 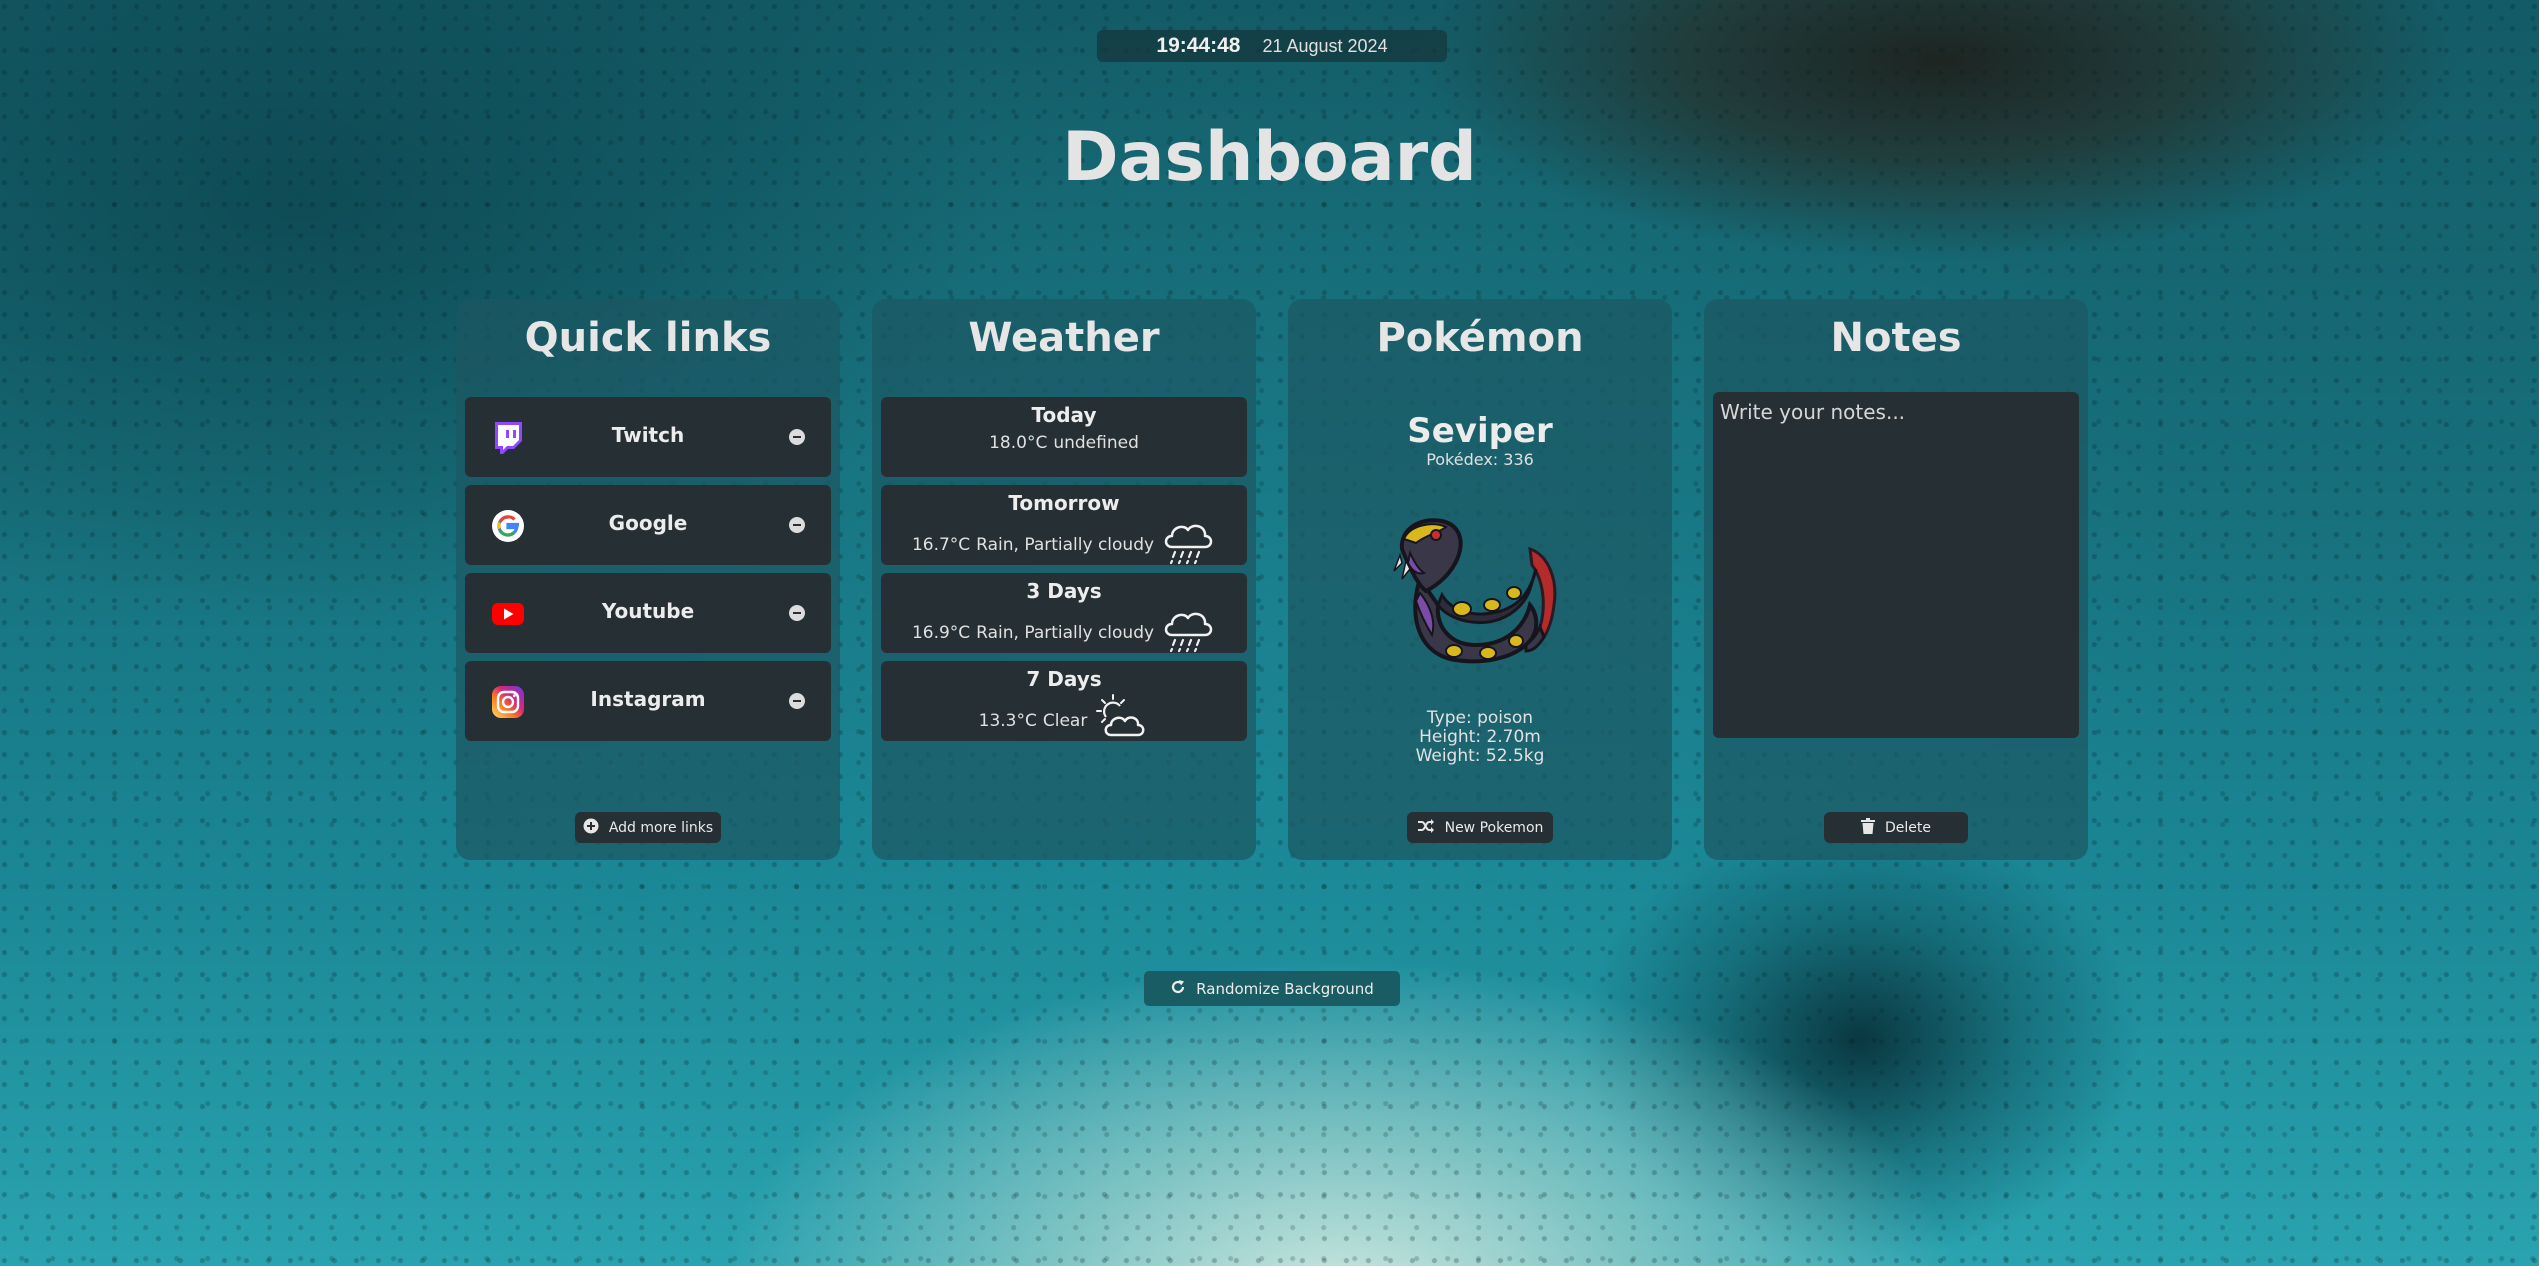 I want to click on page-title: Dashboard, so click(x=1269, y=157).